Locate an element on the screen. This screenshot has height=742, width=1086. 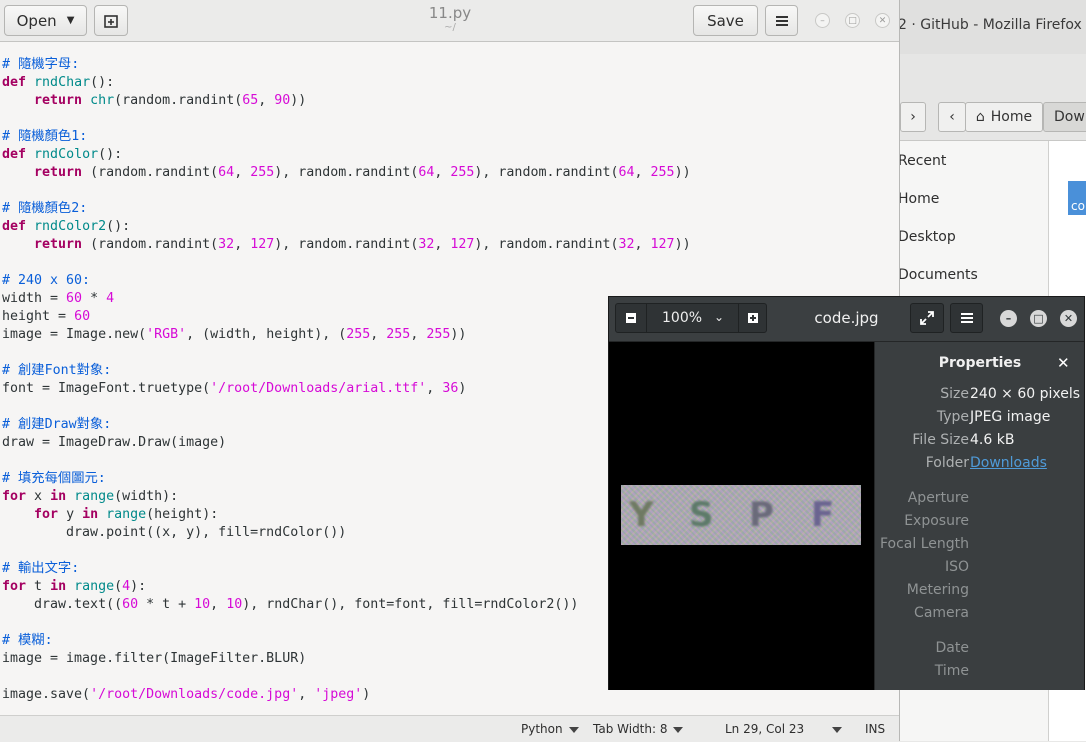
code-token: rndColor is located at coordinates (66, 154).